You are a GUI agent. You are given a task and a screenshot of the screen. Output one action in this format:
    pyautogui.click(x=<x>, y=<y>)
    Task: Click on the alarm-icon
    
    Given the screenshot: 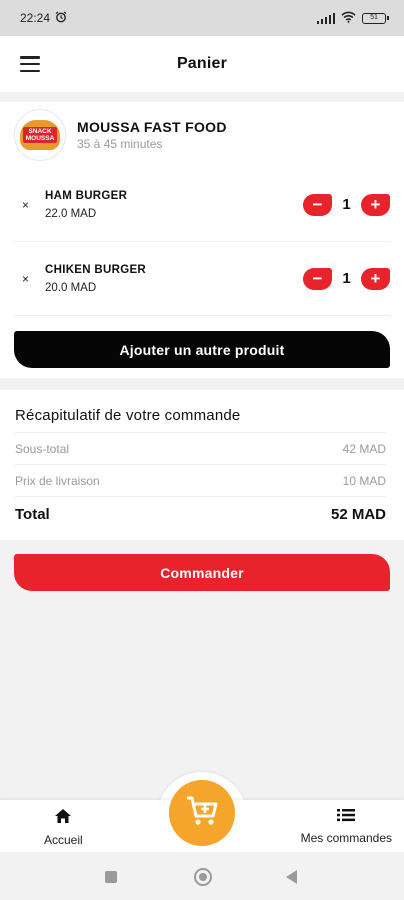 What is the action you would take?
    pyautogui.click(x=61, y=18)
    